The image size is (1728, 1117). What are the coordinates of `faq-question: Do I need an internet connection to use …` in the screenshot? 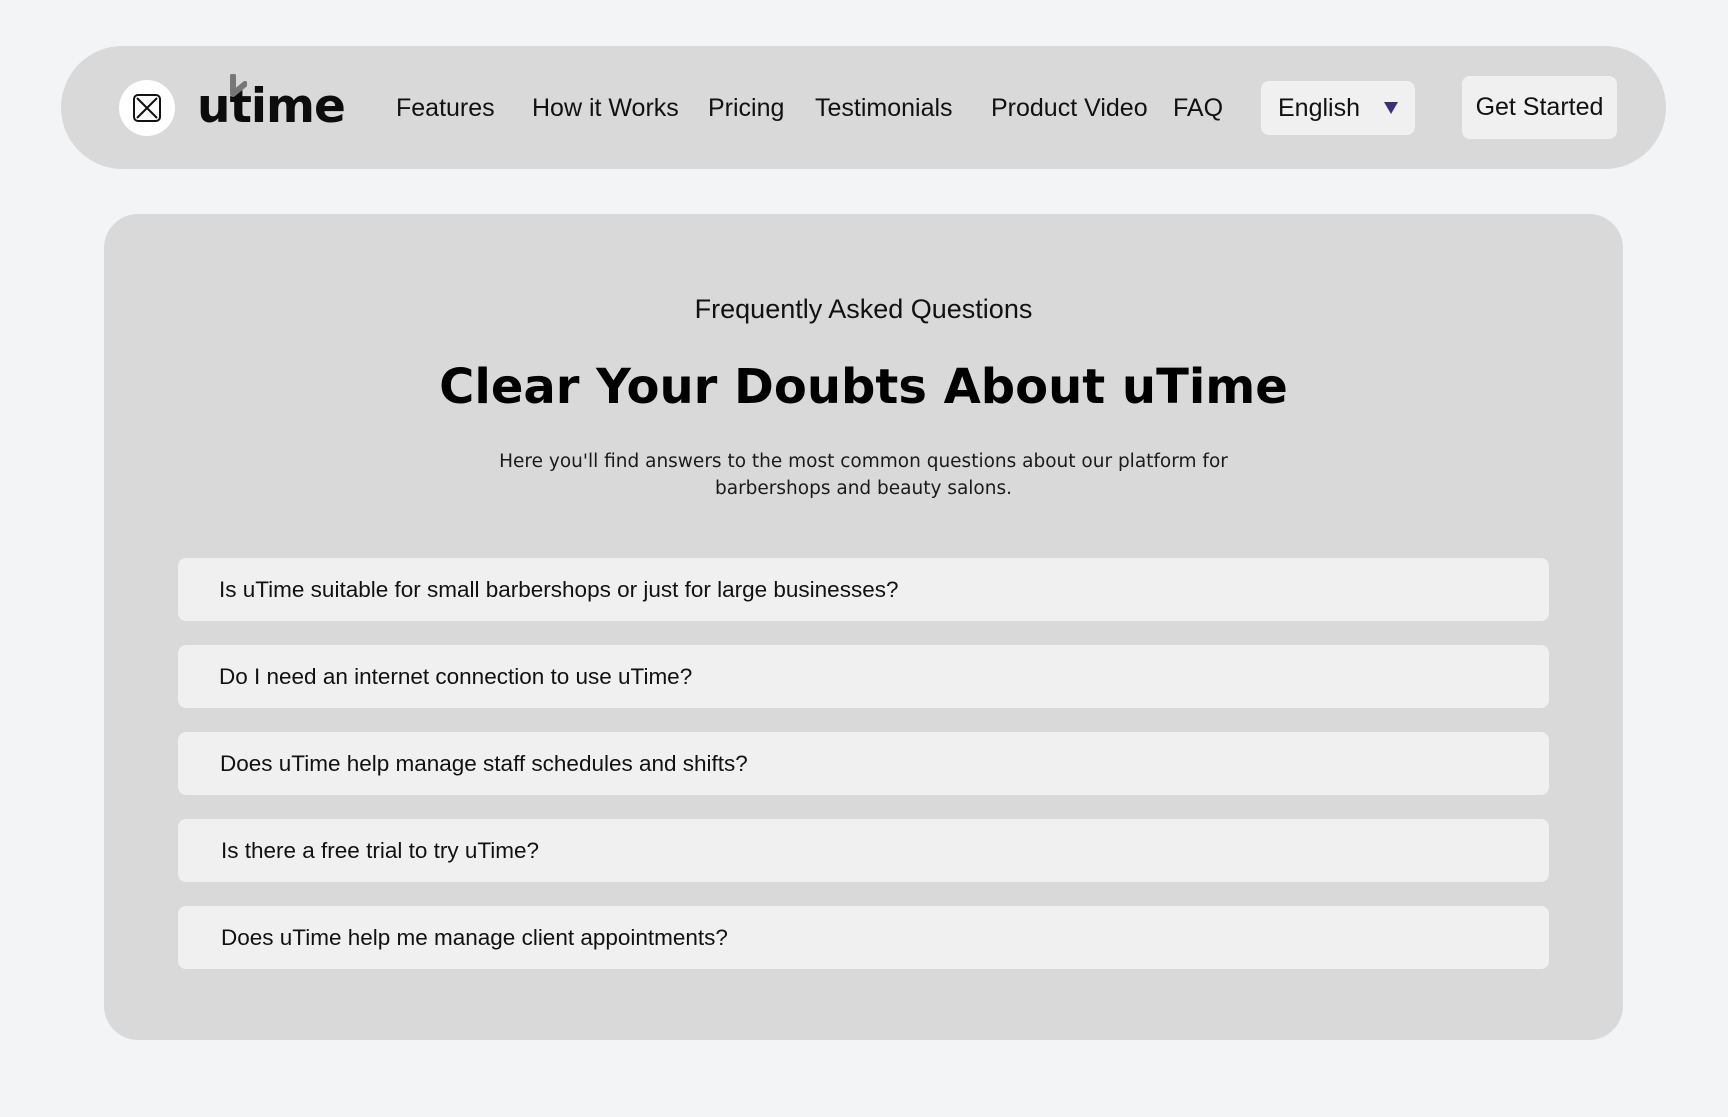 It's located at (456, 676).